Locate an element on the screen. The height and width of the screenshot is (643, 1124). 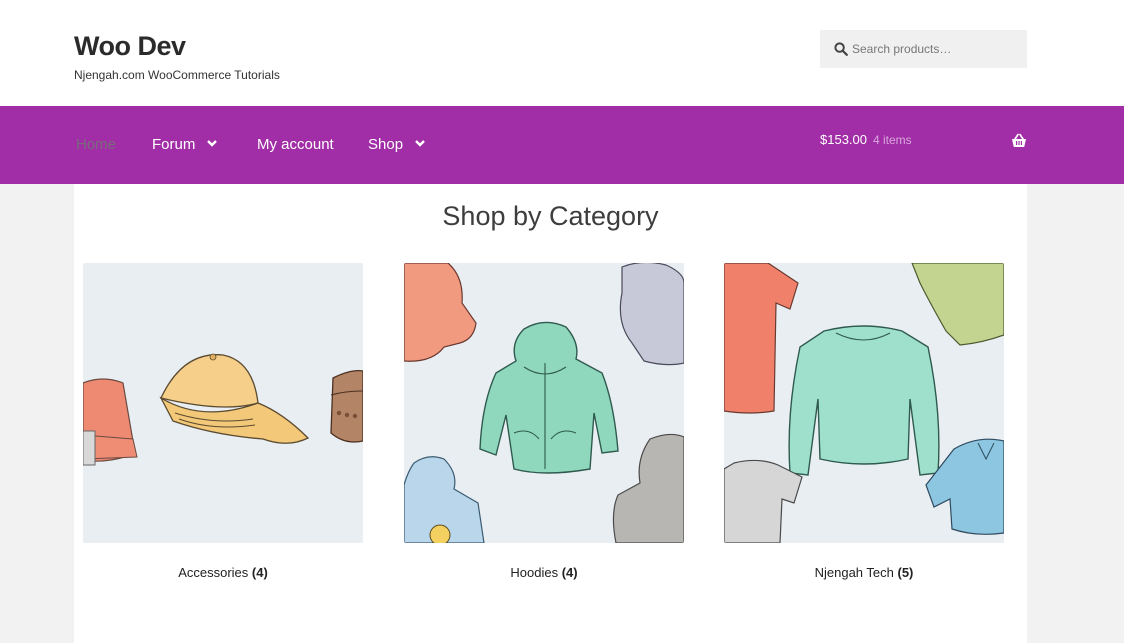
category-njengah-tech: Njengah Tech (5) is located at coordinates (864, 421).